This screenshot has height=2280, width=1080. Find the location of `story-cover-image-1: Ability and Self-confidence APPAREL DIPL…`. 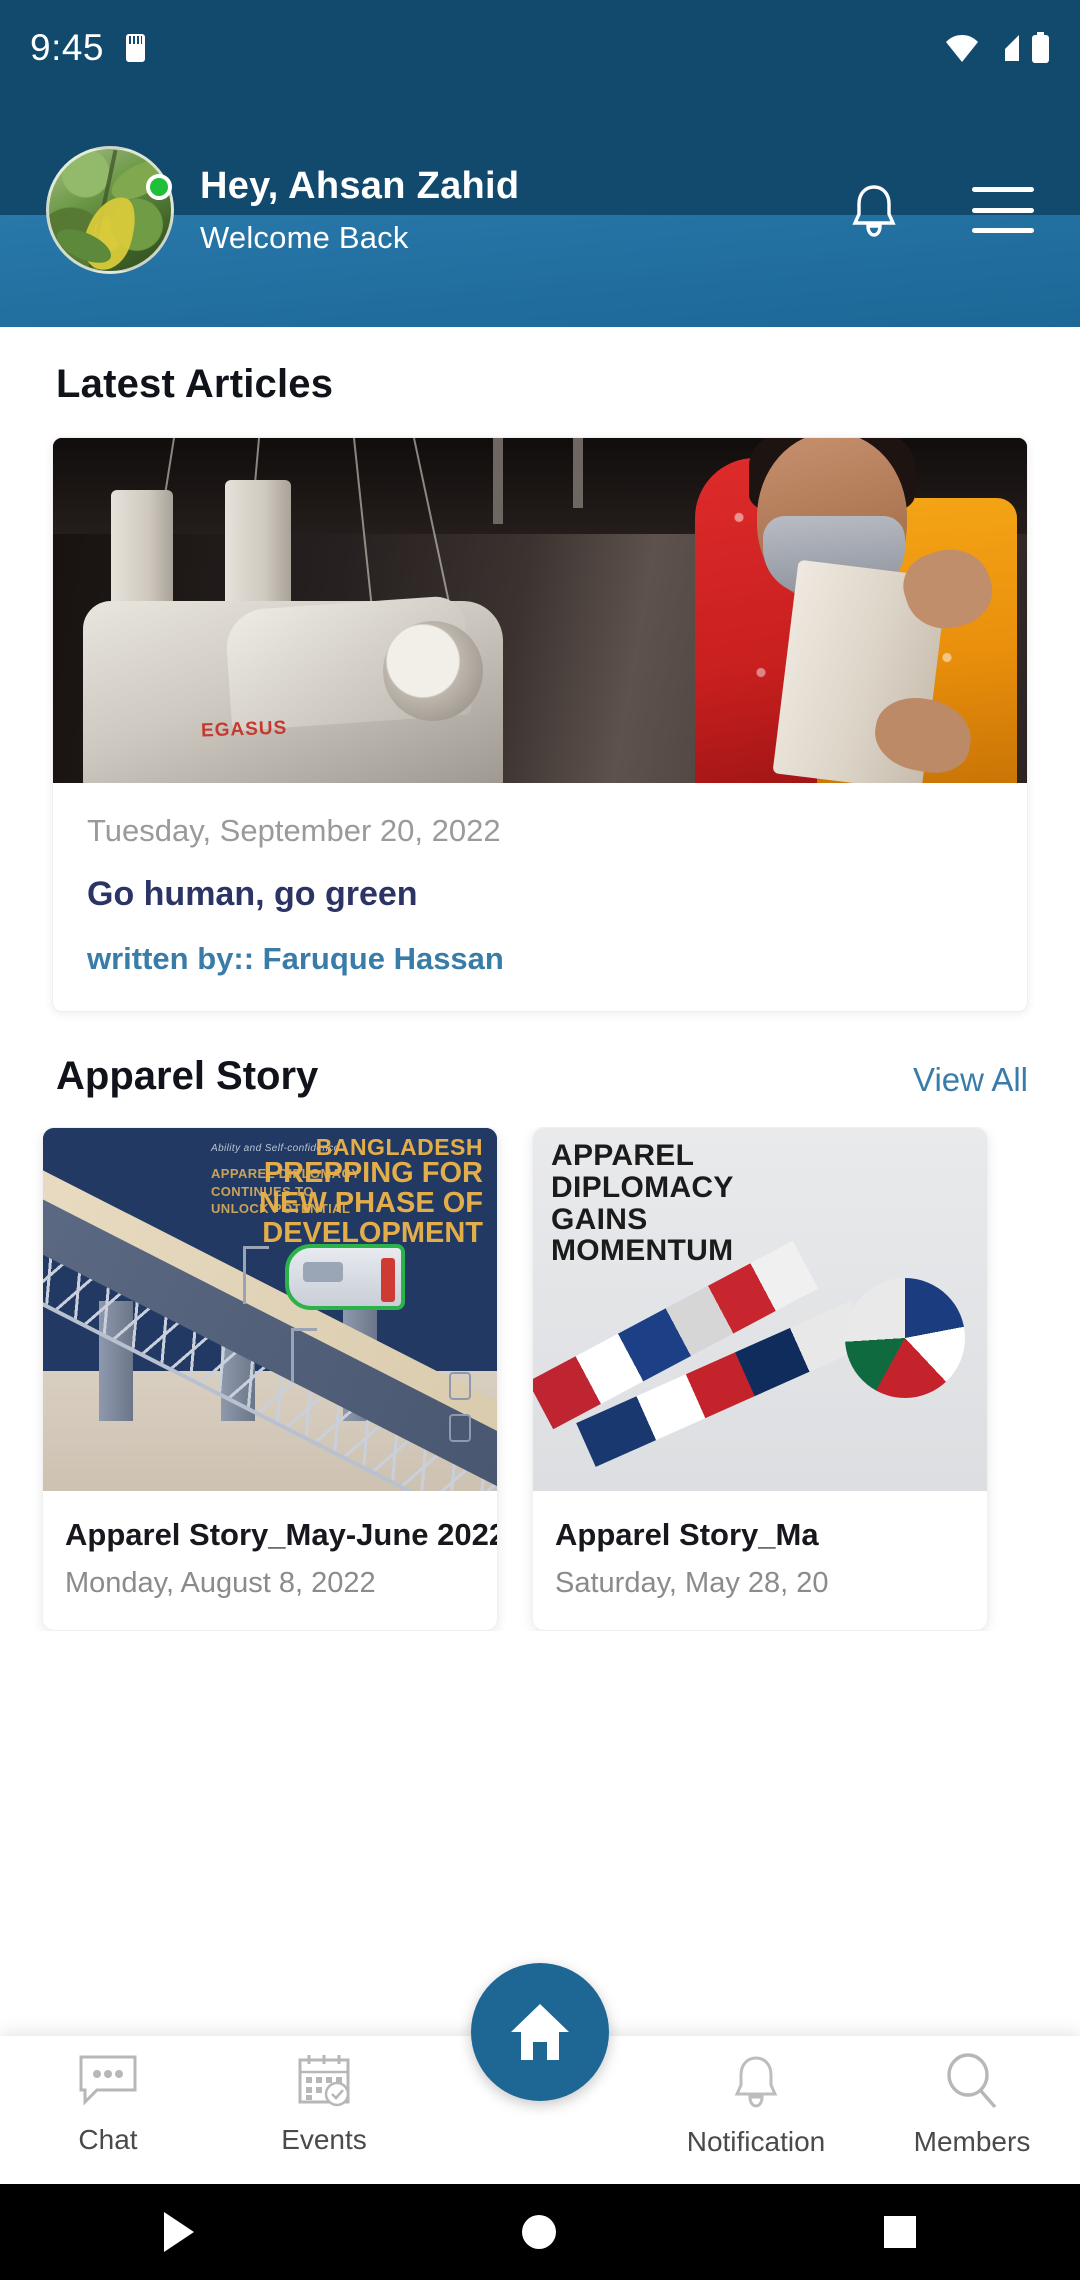

story-cover-image-1: Ability and Self-confidence APPAREL DIPL… is located at coordinates (270, 1309).